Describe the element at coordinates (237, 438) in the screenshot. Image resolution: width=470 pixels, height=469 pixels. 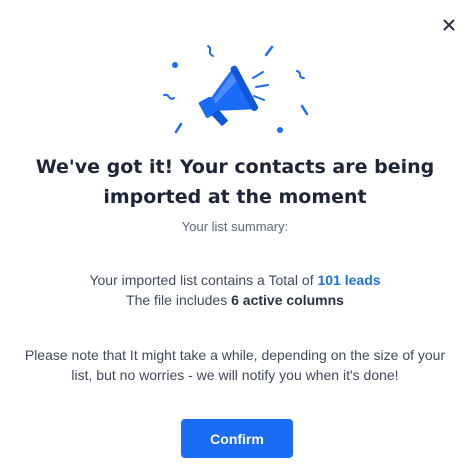
I see `confirm-button: Confirm` at that location.